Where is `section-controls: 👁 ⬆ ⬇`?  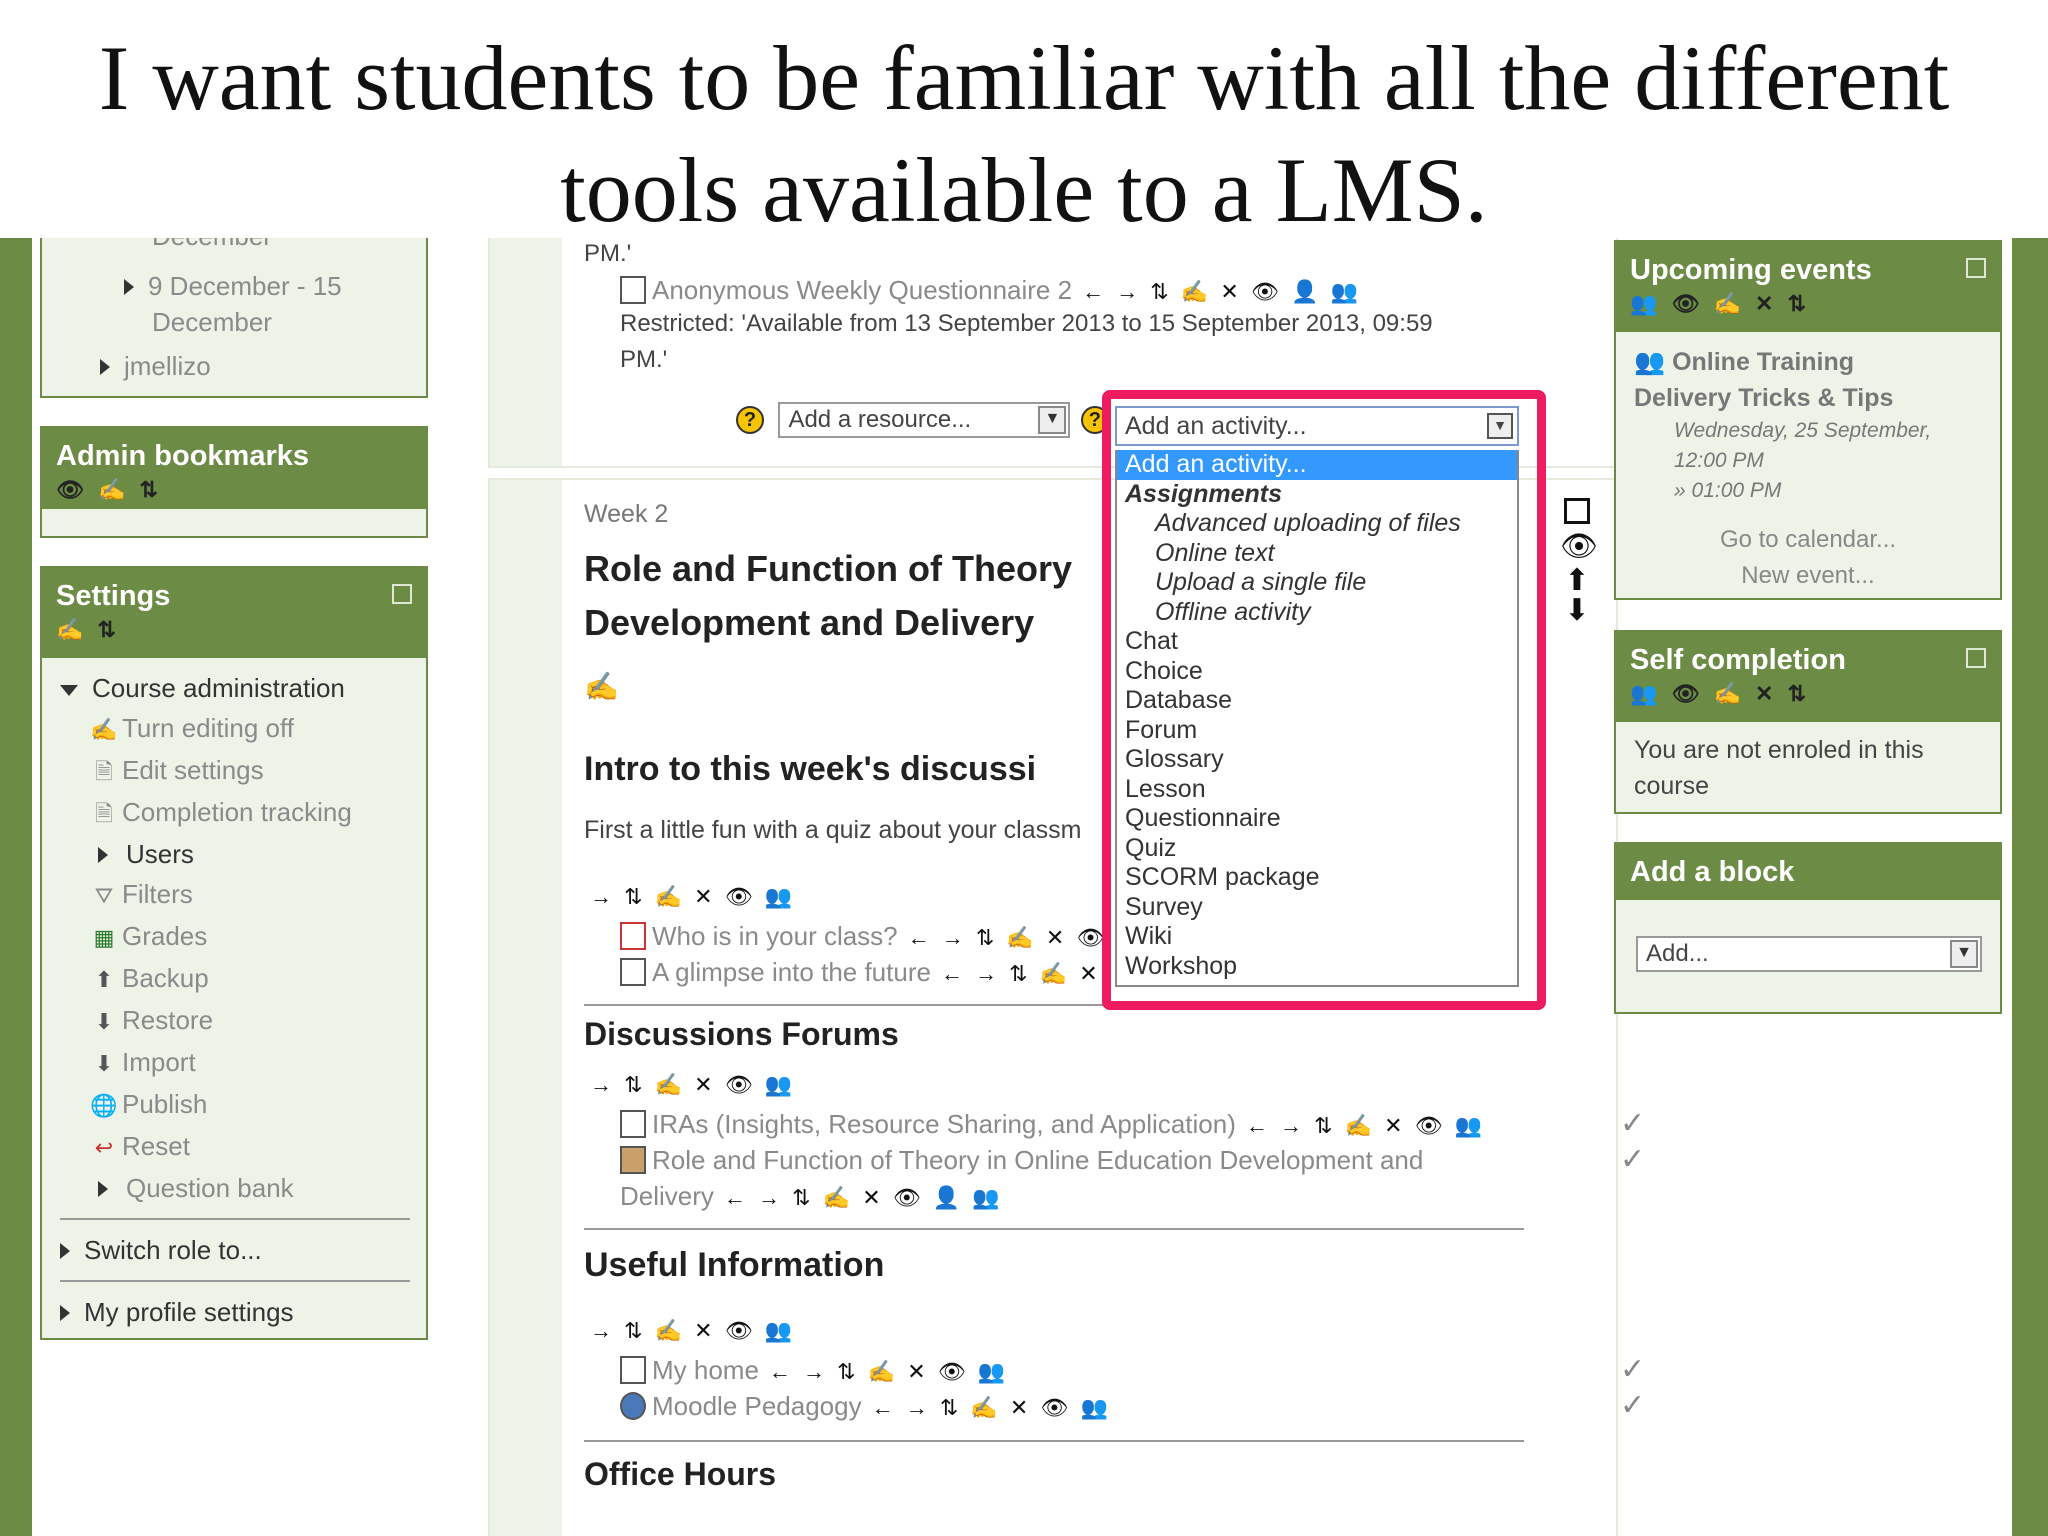
section-controls: 👁 ⬆ ⬇ is located at coordinates (1579, 560).